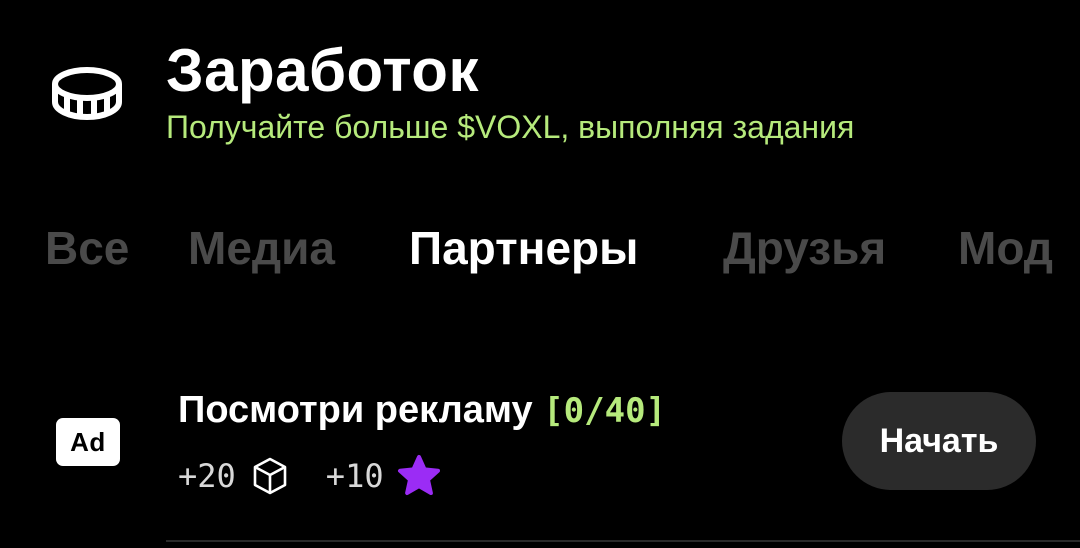 This screenshot has width=1080, height=548. I want to click on task-progress: [0/40], so click(605, 411).